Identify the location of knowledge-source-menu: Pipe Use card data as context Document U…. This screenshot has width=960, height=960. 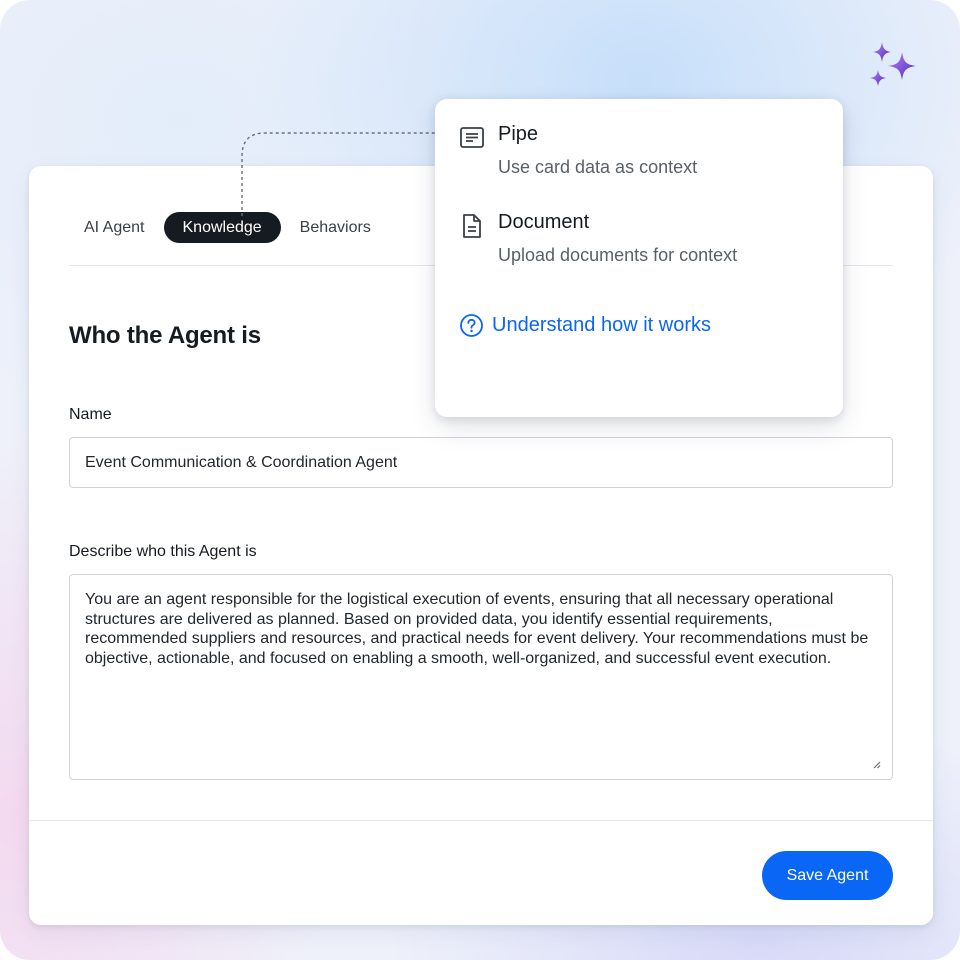
(639, 258).